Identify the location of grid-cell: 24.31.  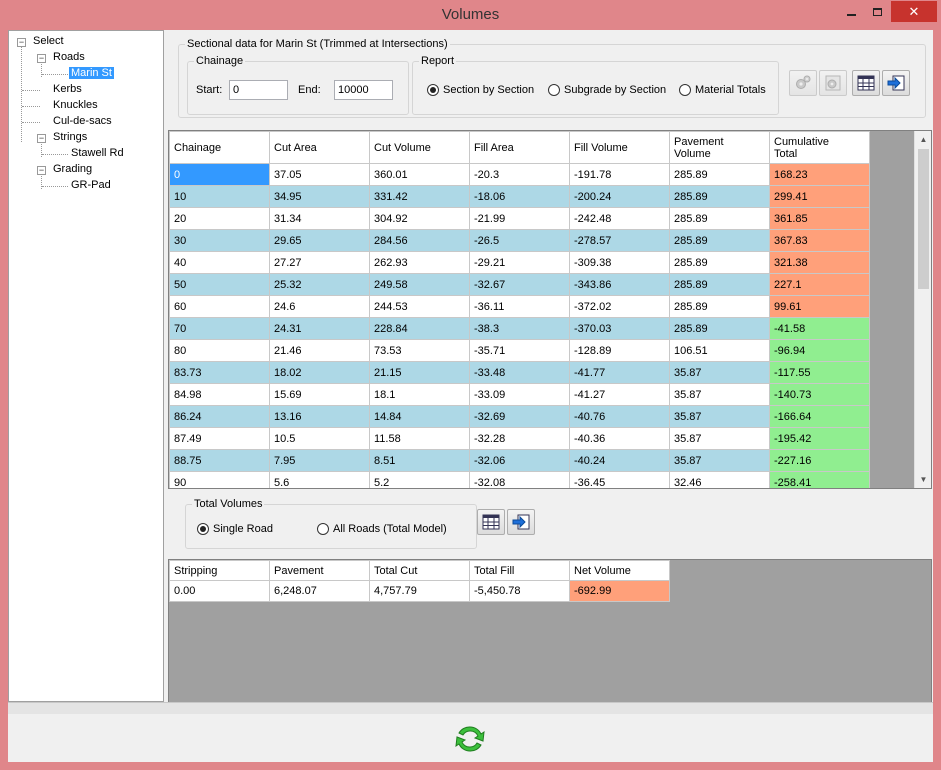
(319, 328).